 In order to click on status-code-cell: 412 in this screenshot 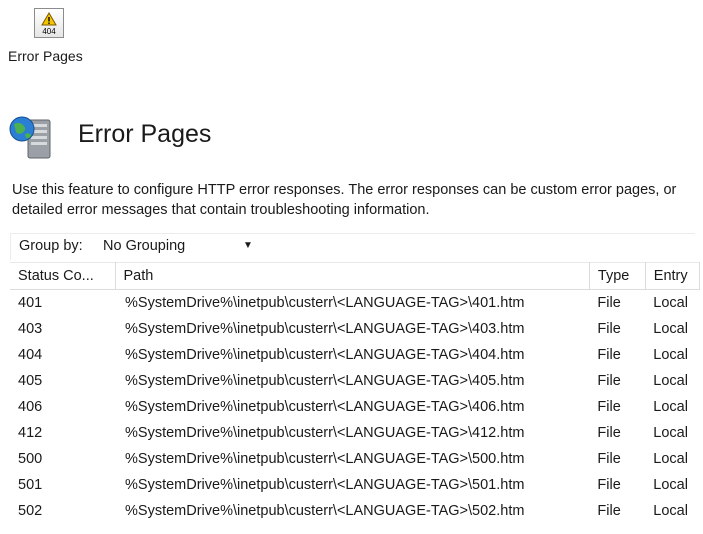, I will do `click(30, 433)`.